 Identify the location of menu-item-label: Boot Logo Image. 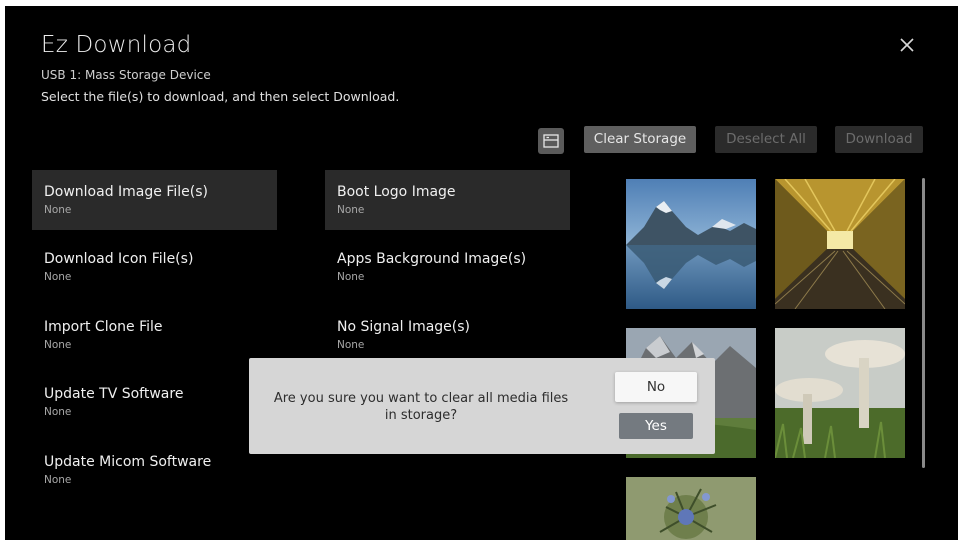
(396, 192).